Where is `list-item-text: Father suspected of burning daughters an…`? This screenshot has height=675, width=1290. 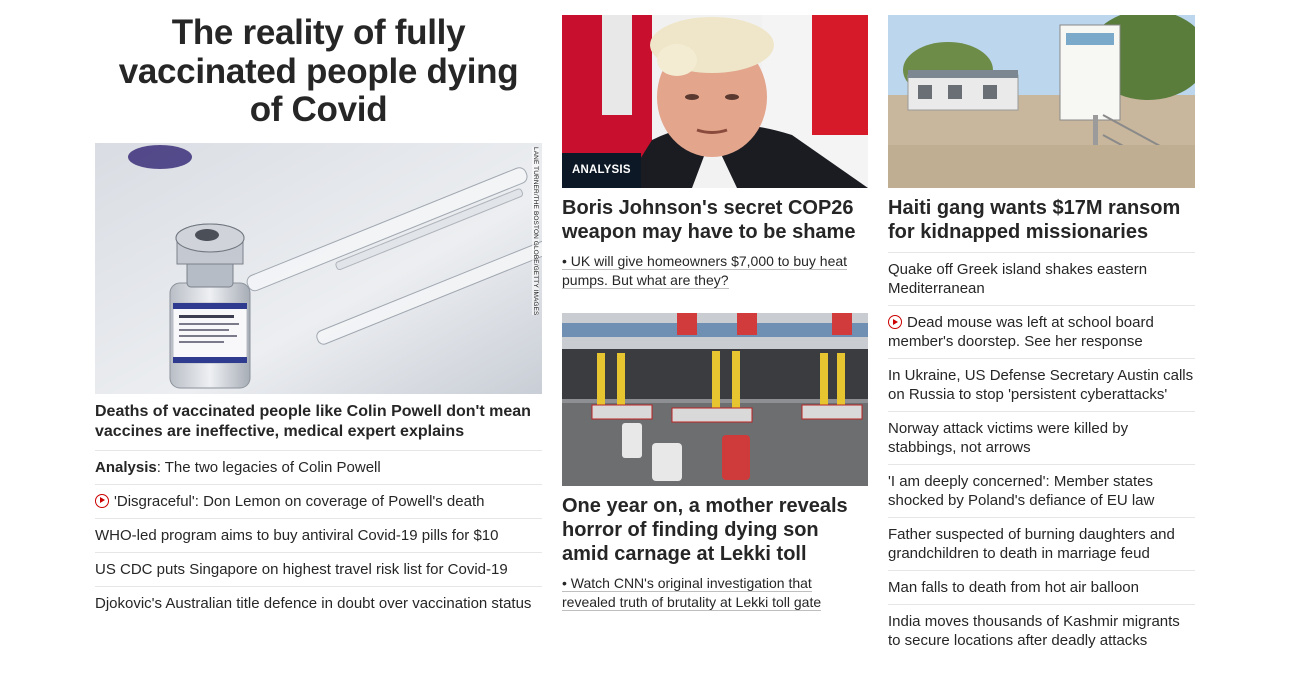 list-item-text: Father suspected of burning daughters an… is located at coordinates (1031, 544).